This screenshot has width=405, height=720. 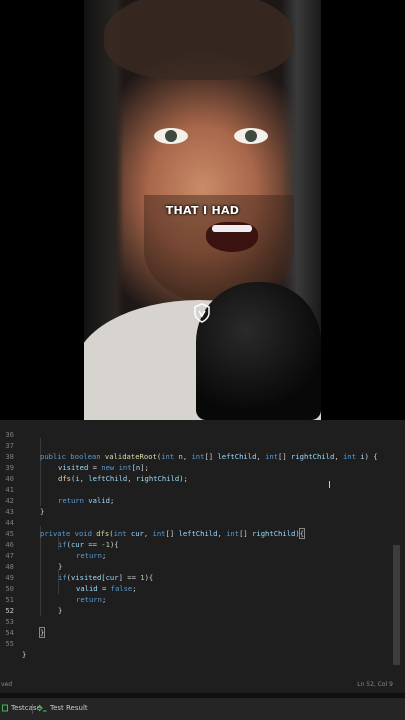 I want to click on code-line: 50 return;, so click(x=202, y=588).